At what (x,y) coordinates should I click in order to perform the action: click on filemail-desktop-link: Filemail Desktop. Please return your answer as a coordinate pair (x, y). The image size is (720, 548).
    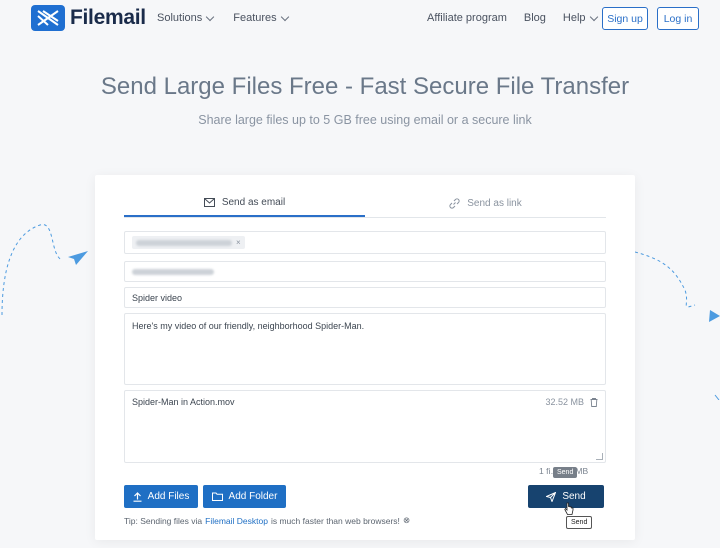
    Looking at the image, I should click on (236, 521).